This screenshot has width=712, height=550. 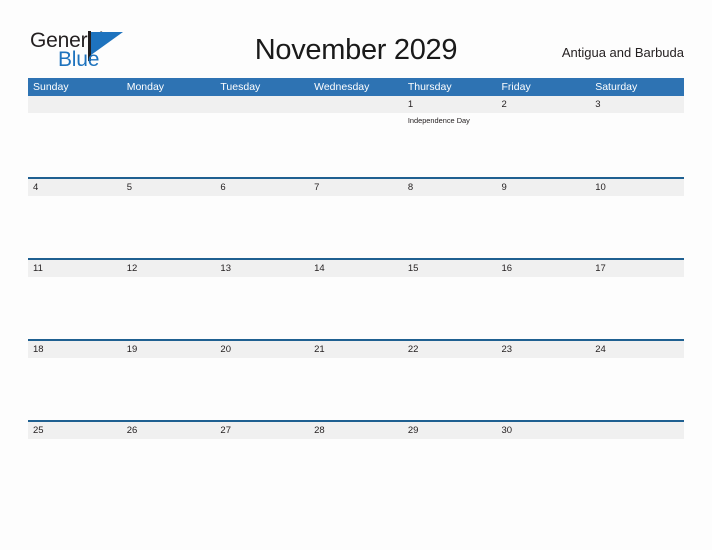 I want to click on day-number: 22, so click(x=413, y=349).